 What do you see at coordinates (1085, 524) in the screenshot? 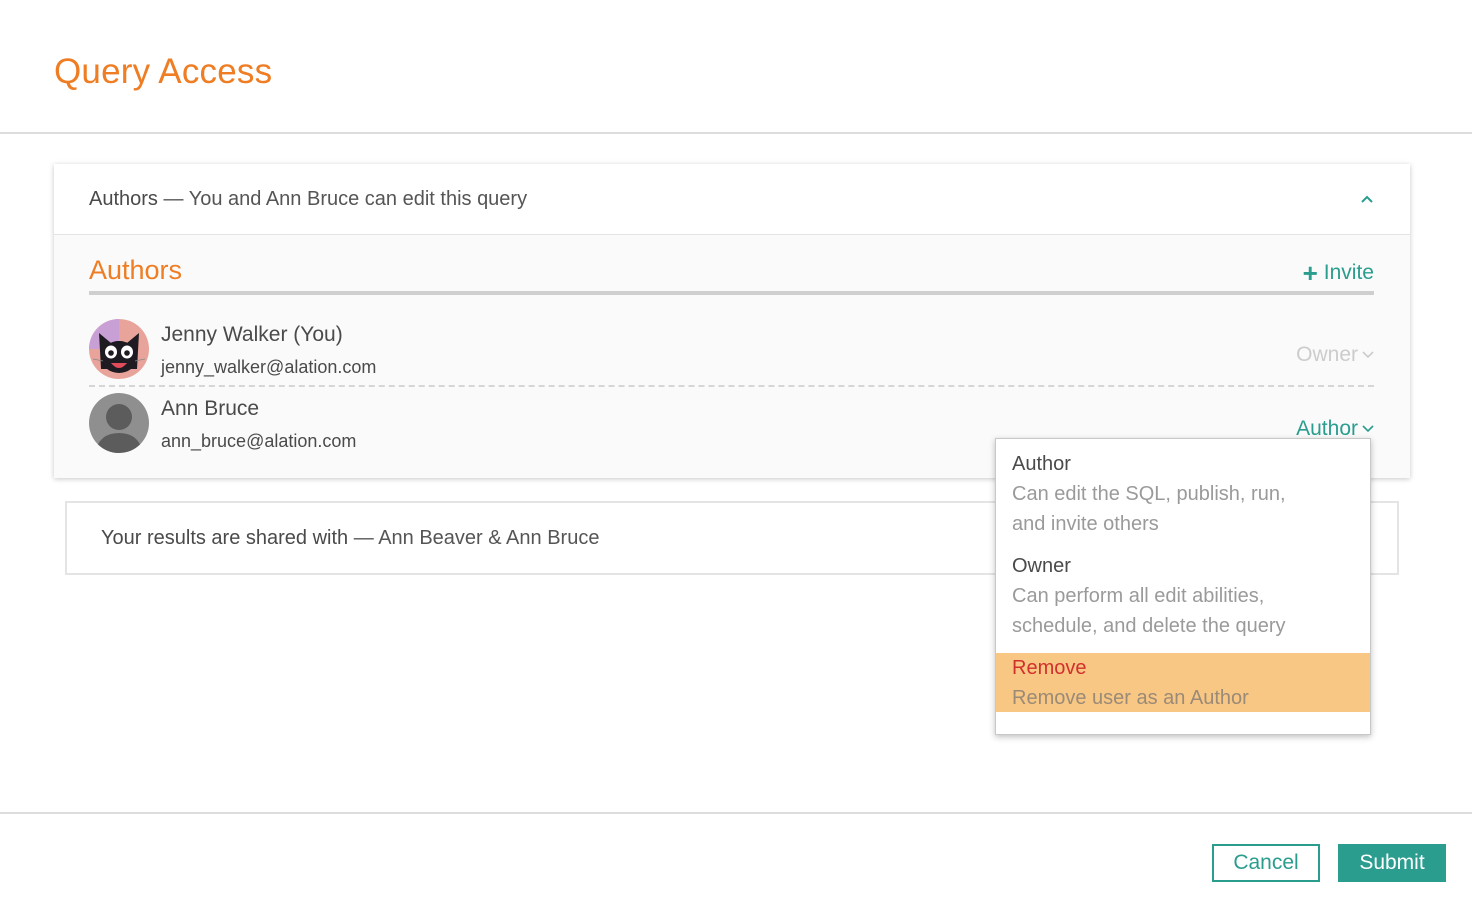
I see `menu-item-desc: and invite others` at bounding box center [1085, 524].